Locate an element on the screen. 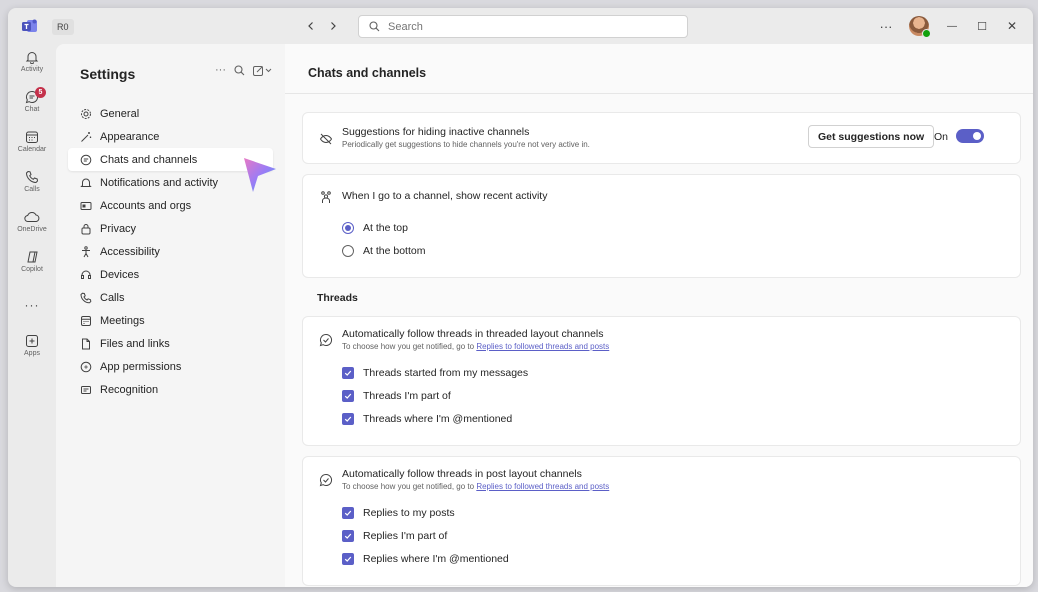 The width and height of the screenshot is (1038, 592). settings-item-calls: Calls is located at coordinates (170, 297).